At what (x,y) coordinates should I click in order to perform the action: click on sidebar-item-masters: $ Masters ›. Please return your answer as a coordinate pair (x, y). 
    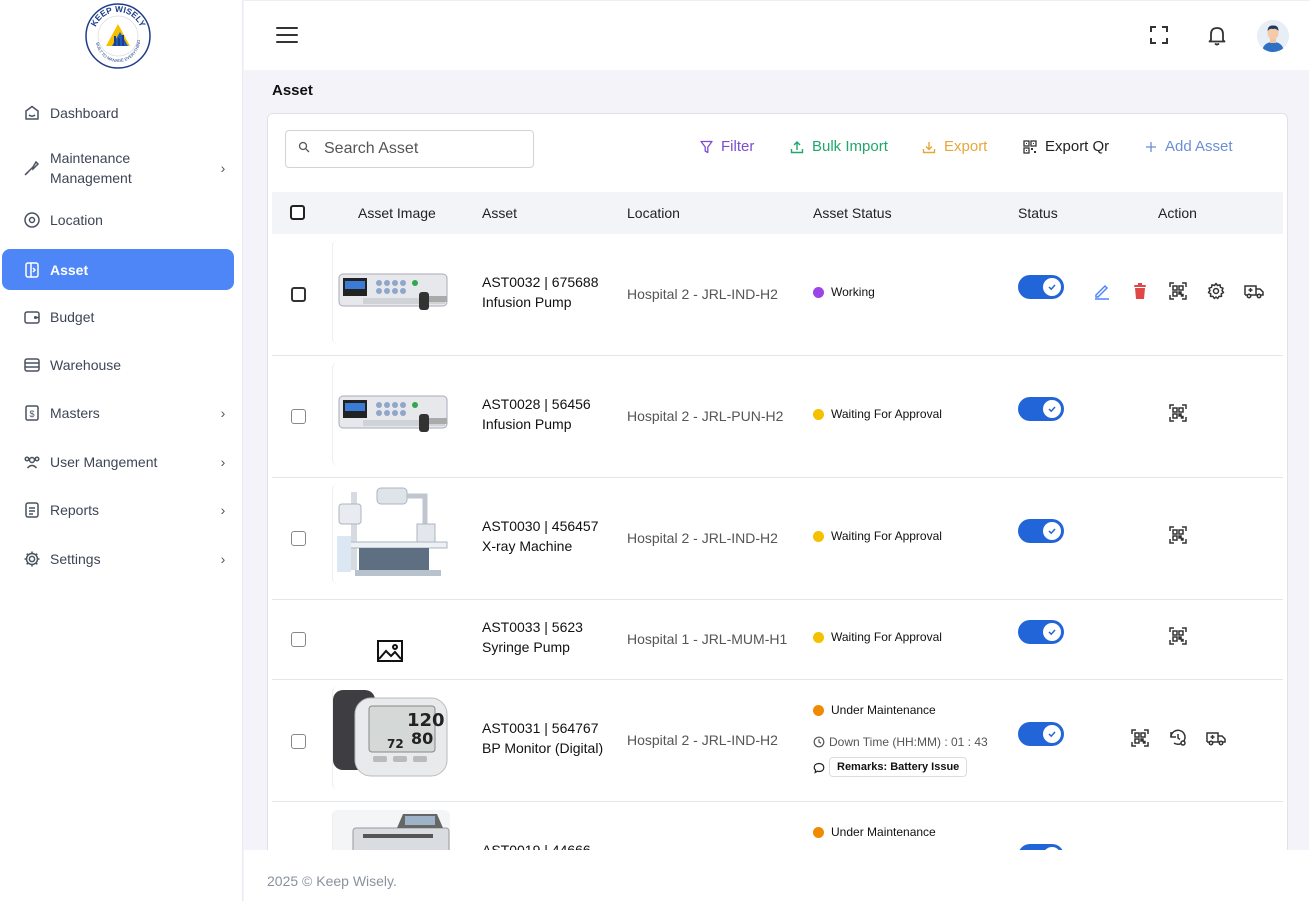
    Looking at the image, I should click on (118, 413).